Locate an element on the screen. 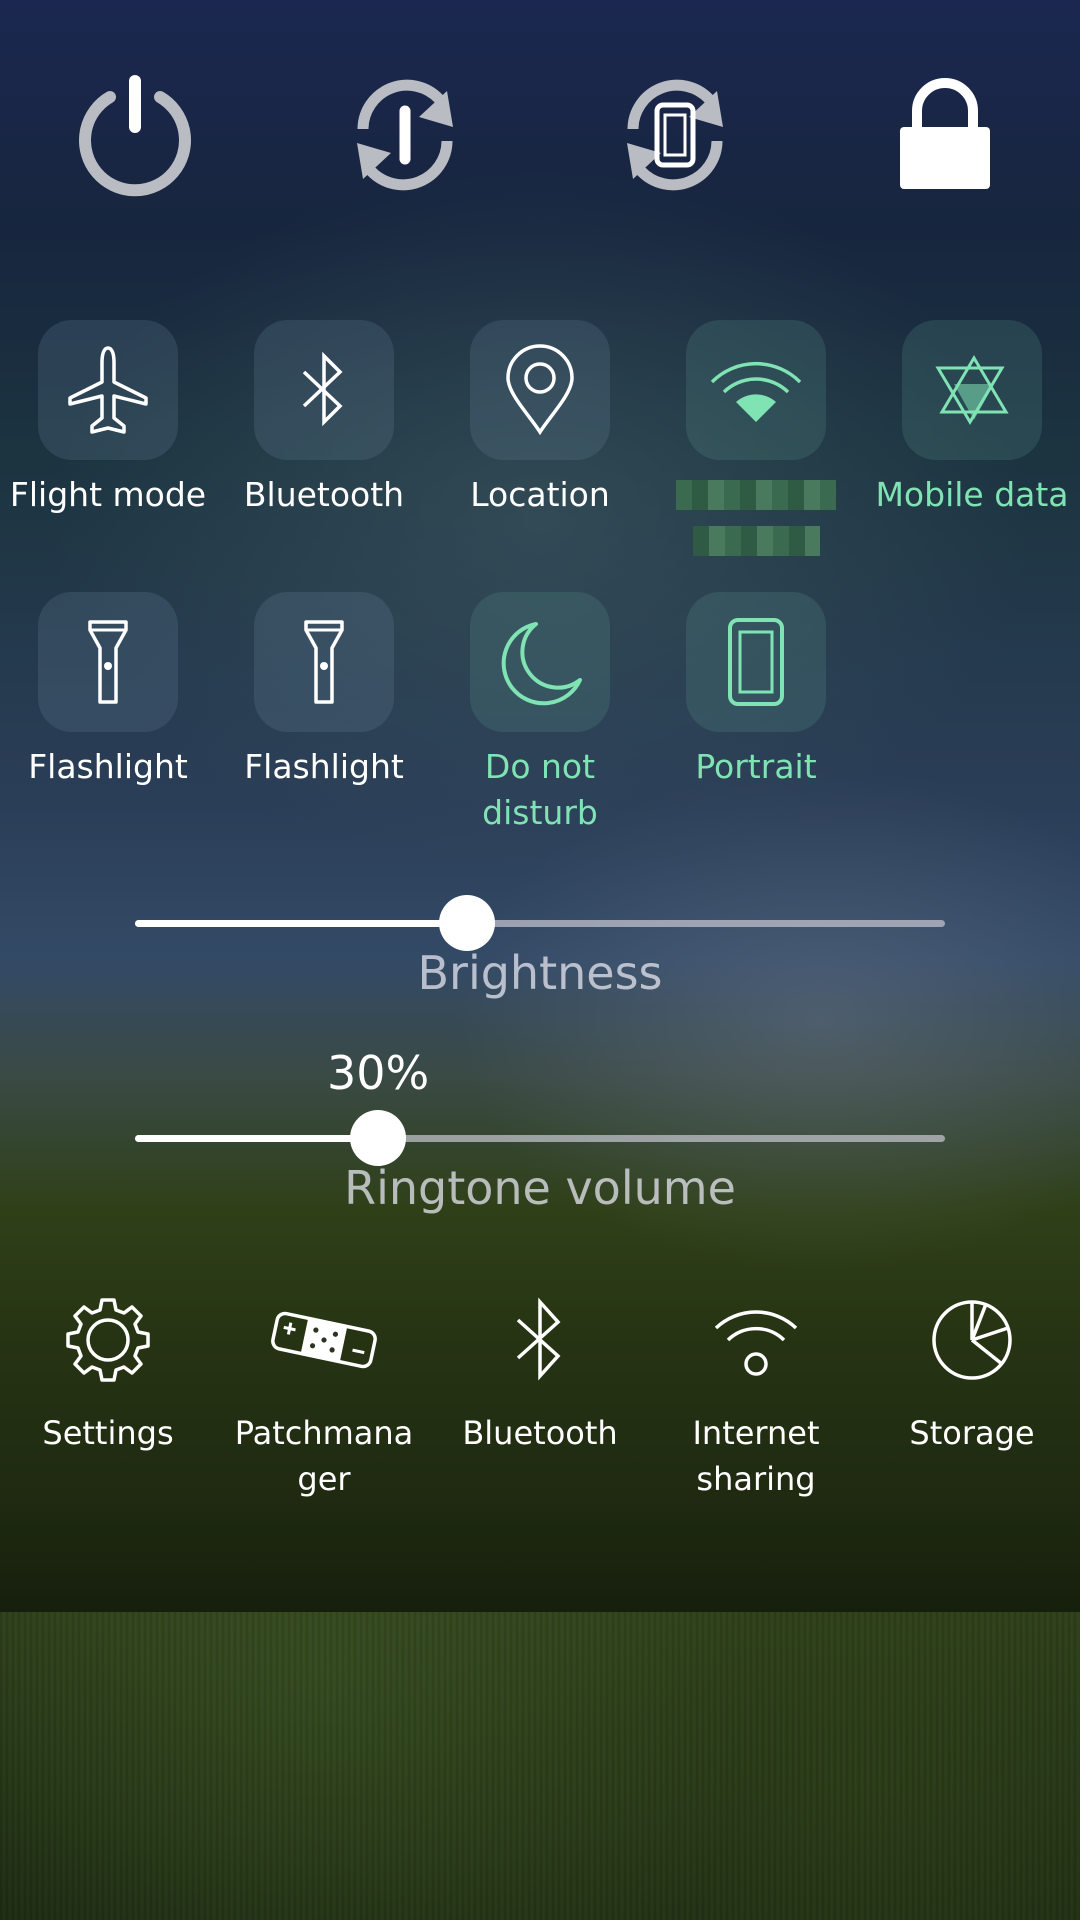 This screenshot has height=1920, width=1080. power-icon is located at coordinates (135, 136).